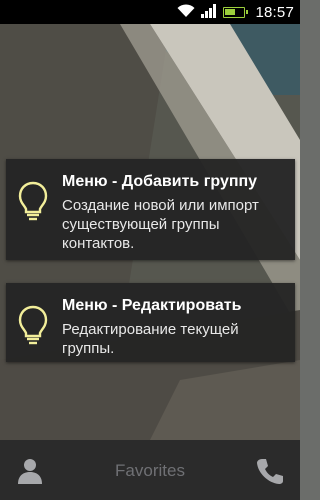 The image size is (320, 500). What do you see at coordinates (30, 471) in the screenshot?
I see `person-icon` at bounding box center [30, 471].